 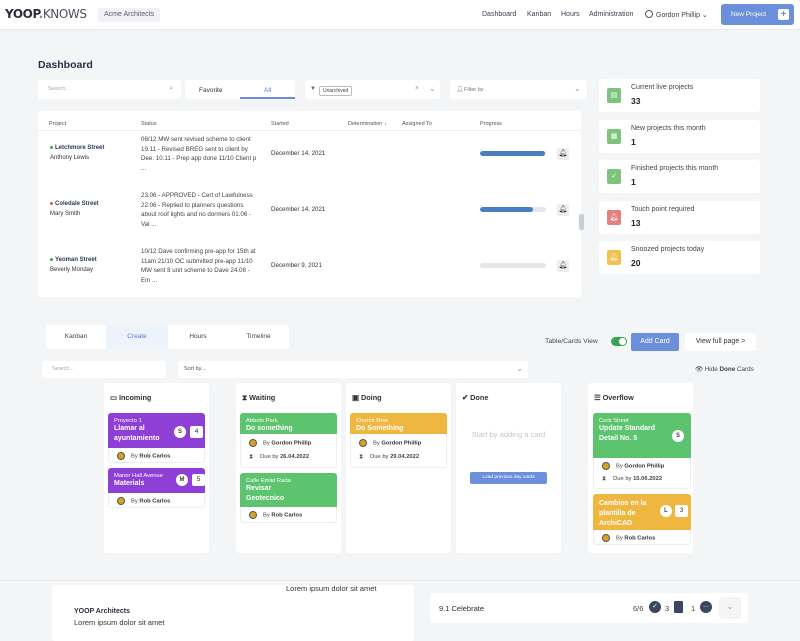 What do you see at coordinates (720, 342) in the screenshot?
I see `view-full-page-button: View full page >` at bounding box center [720, 342].